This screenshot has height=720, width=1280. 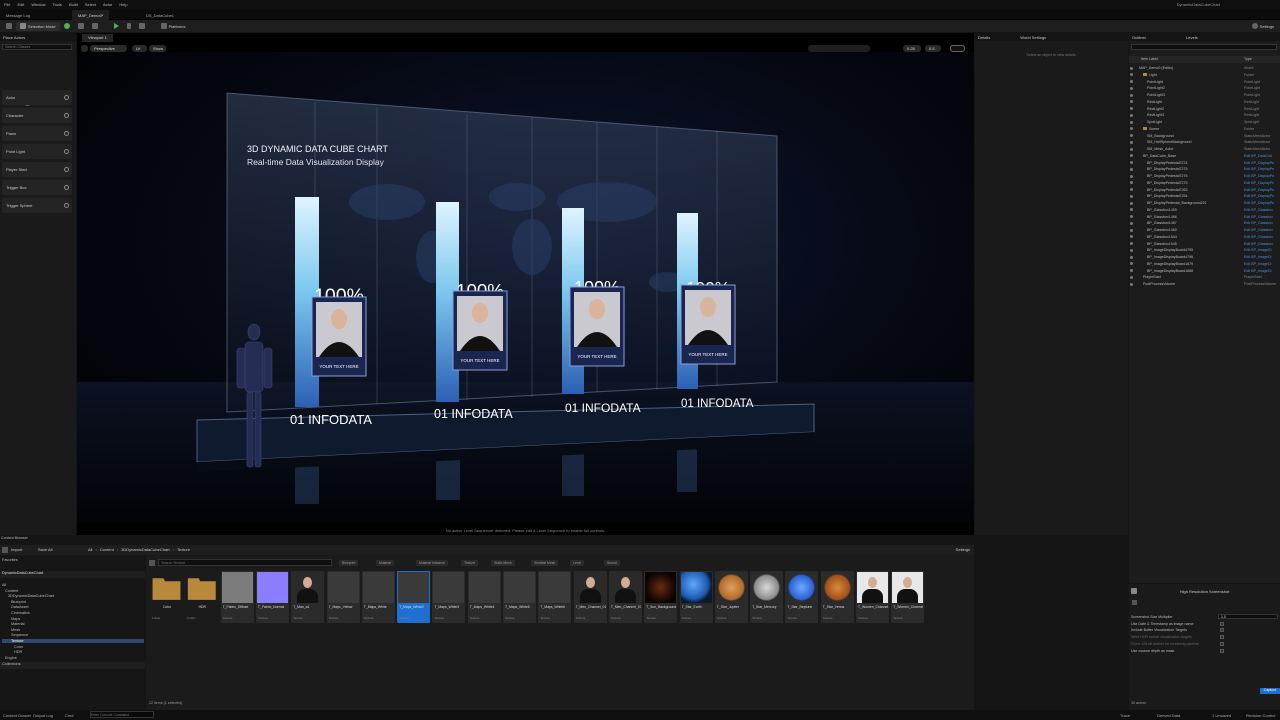 I want to click on asset-tile: T_Star_Earth Texture, so click(x=696, y=597).